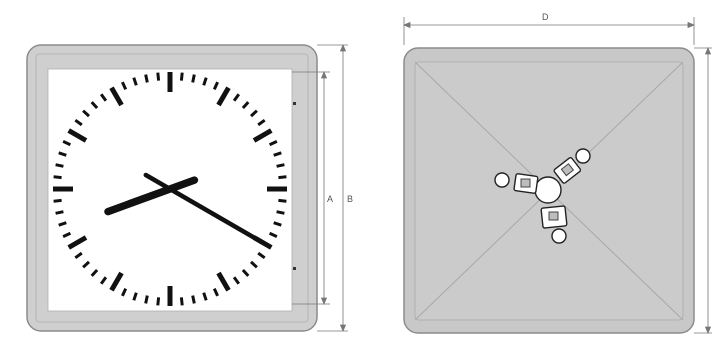 This screenshot has height=338, width=714. Describe the element at coordinates (545, 17) in the screenshot. I see `dimension-label-d: D` at that location.